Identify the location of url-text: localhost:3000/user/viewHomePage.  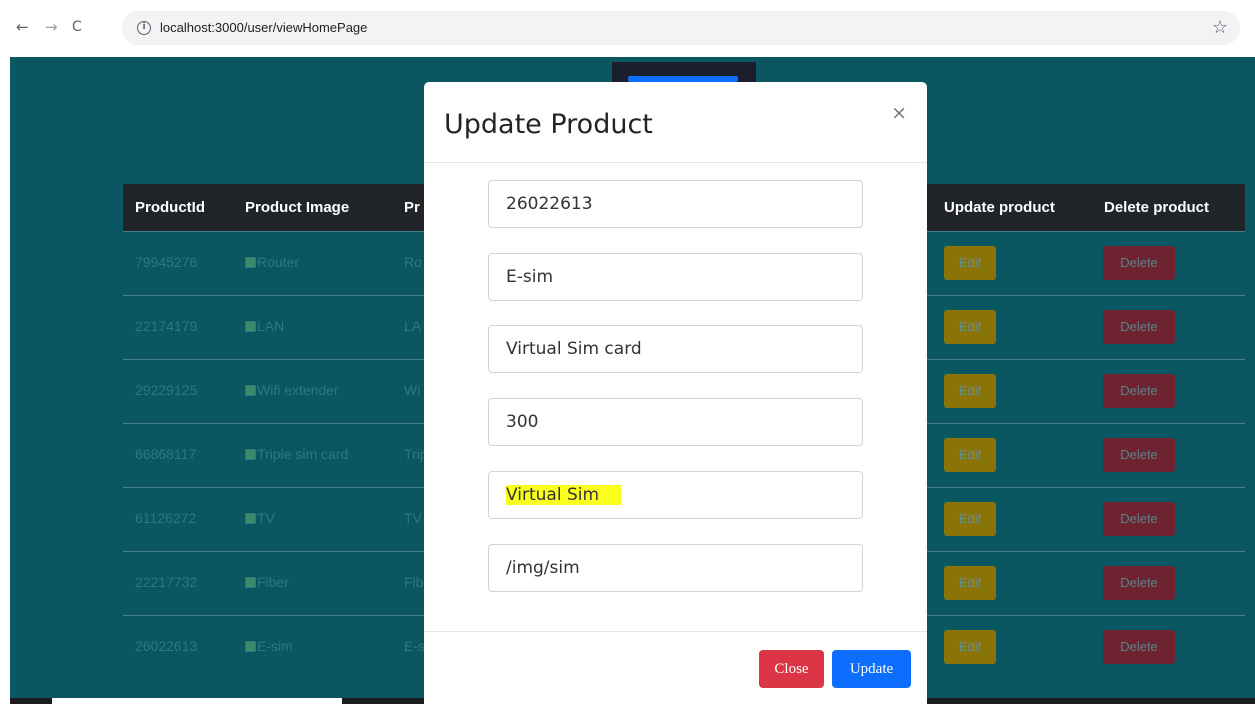
(263, 27).